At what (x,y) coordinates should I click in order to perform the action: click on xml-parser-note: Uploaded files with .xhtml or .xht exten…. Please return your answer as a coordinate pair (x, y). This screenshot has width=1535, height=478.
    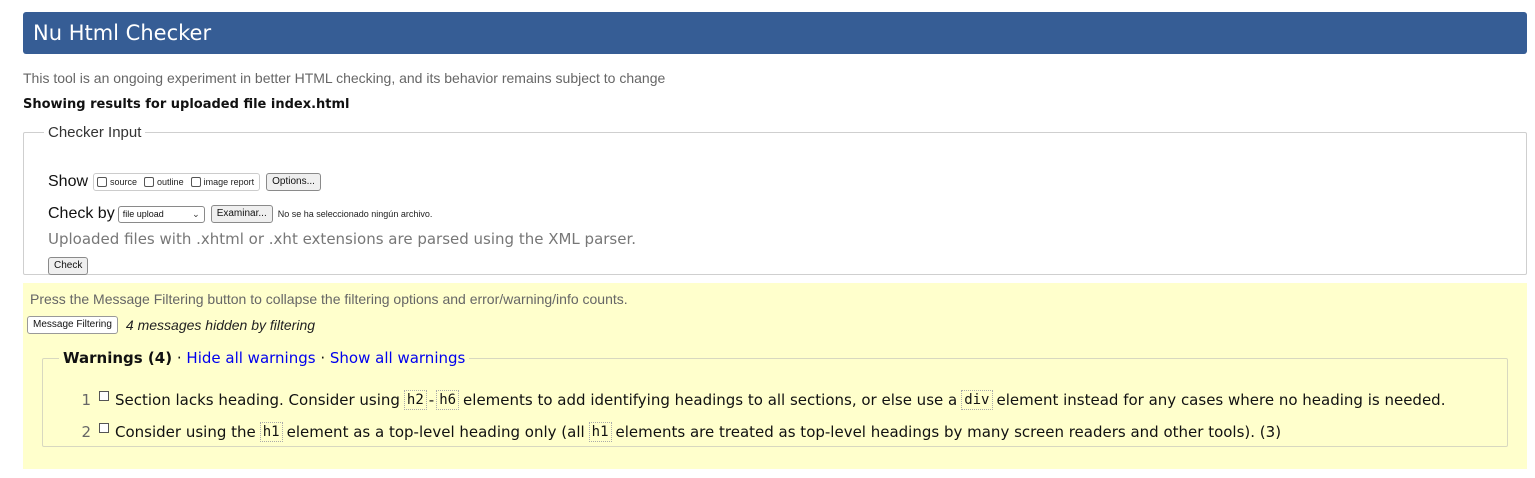
    Looking at the image, I should click on (342, 239).